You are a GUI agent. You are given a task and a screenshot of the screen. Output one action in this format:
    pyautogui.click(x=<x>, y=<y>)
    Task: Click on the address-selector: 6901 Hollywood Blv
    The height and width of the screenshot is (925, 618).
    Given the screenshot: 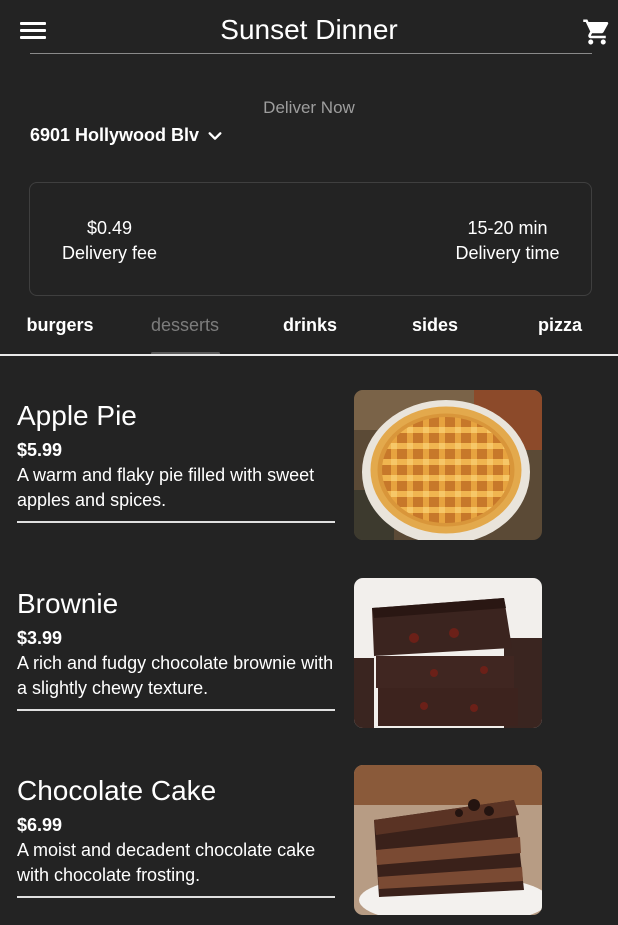 What is the action you would take?
    pyautogui.click(x=126, y=135)
    